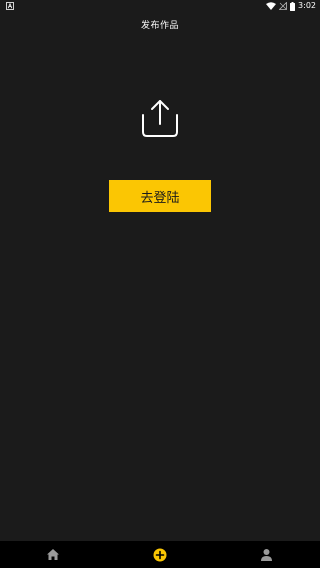  I want to click on nav-item-home, so click(53, 554).